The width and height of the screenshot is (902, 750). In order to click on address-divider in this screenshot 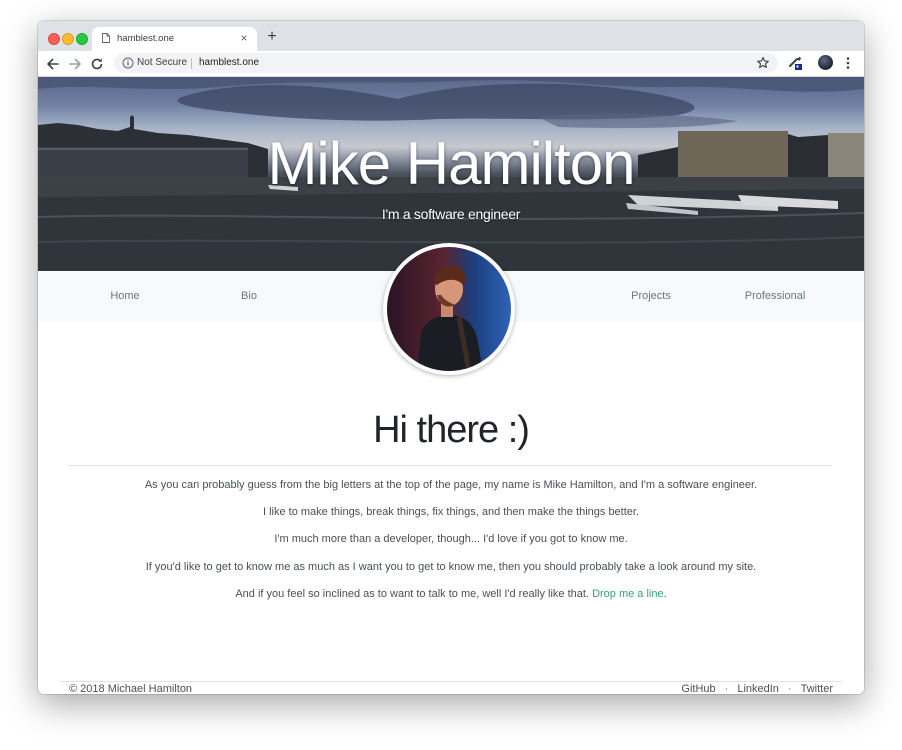, I will do `click(191, 63)`.